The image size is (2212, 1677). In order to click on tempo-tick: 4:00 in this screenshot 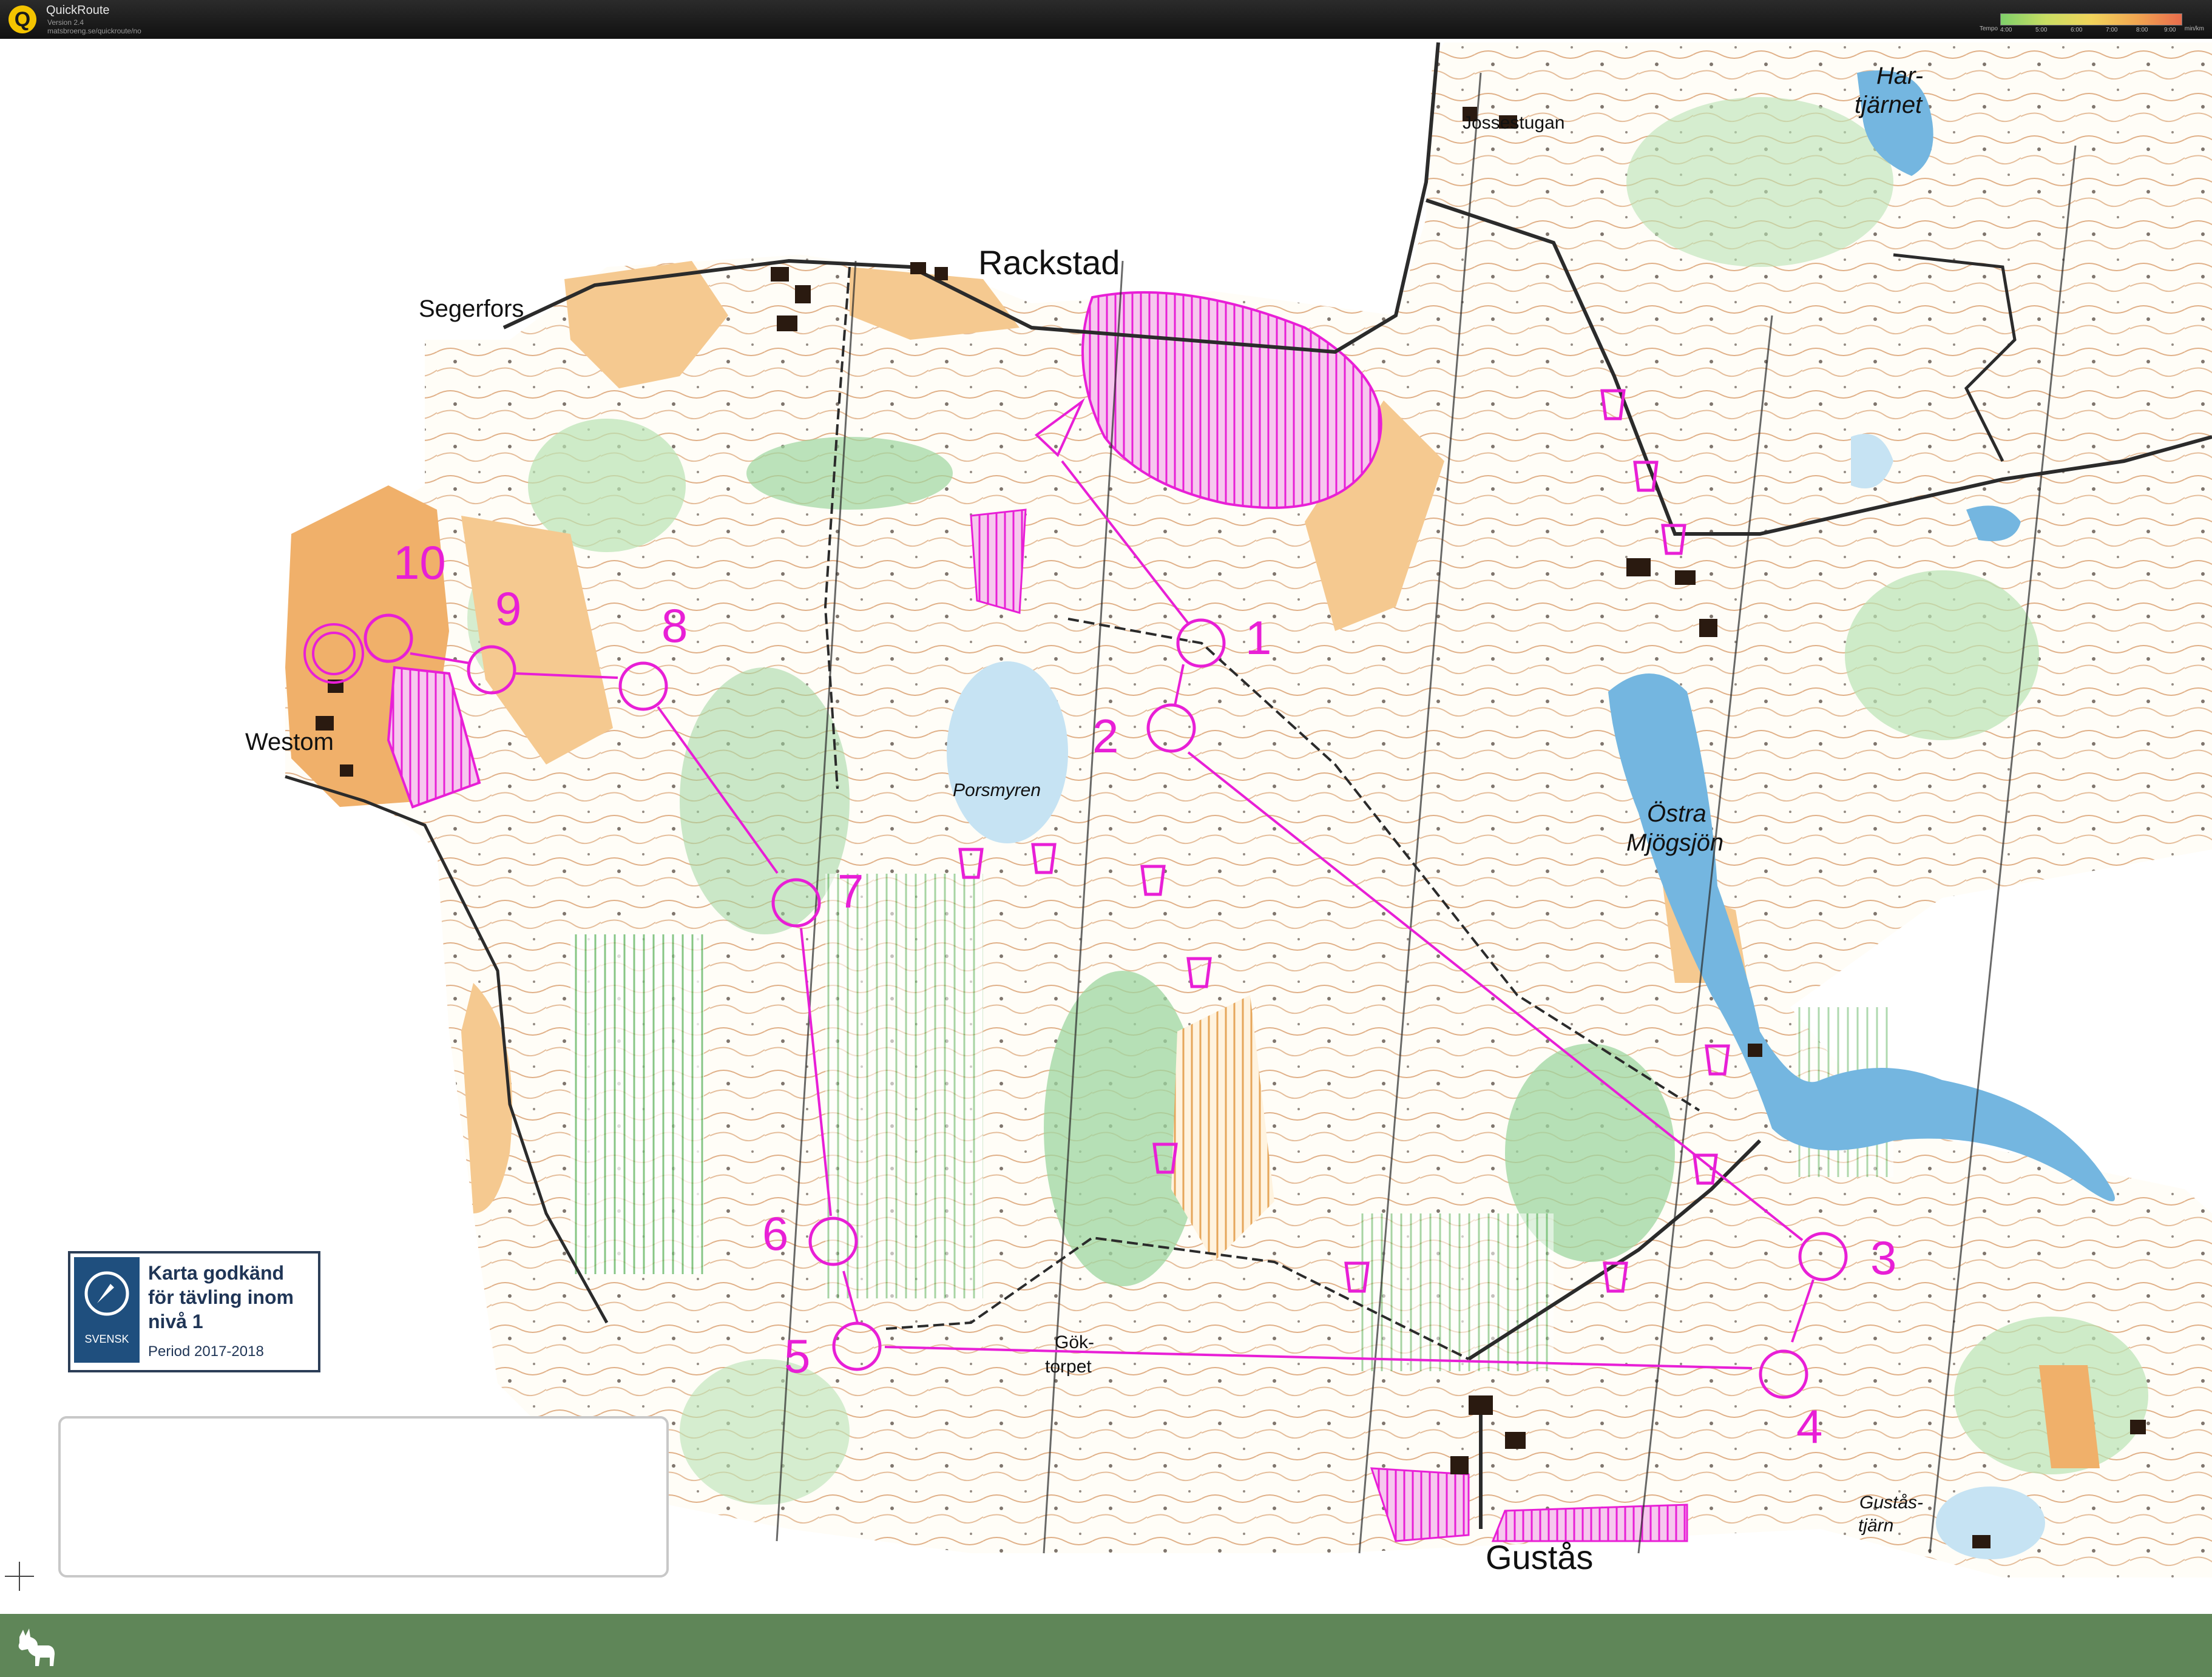, I will do `click(2006, 30)`.